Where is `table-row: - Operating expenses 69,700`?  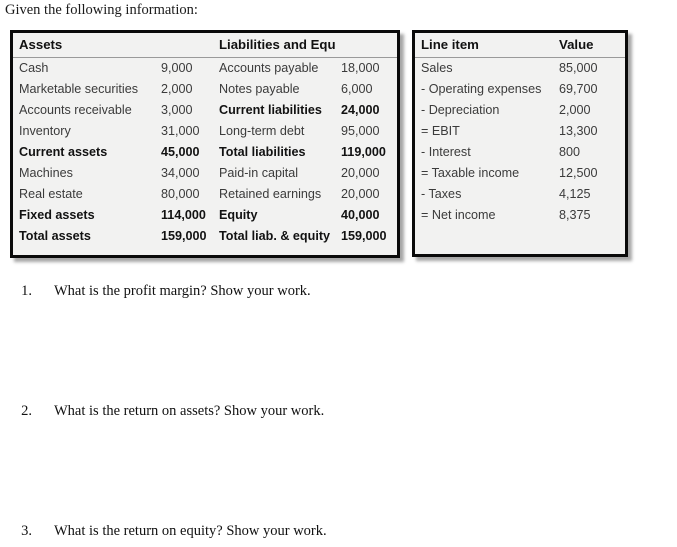 table-row: - Operating expenses 69,700 is located at coordinates (520, 89).